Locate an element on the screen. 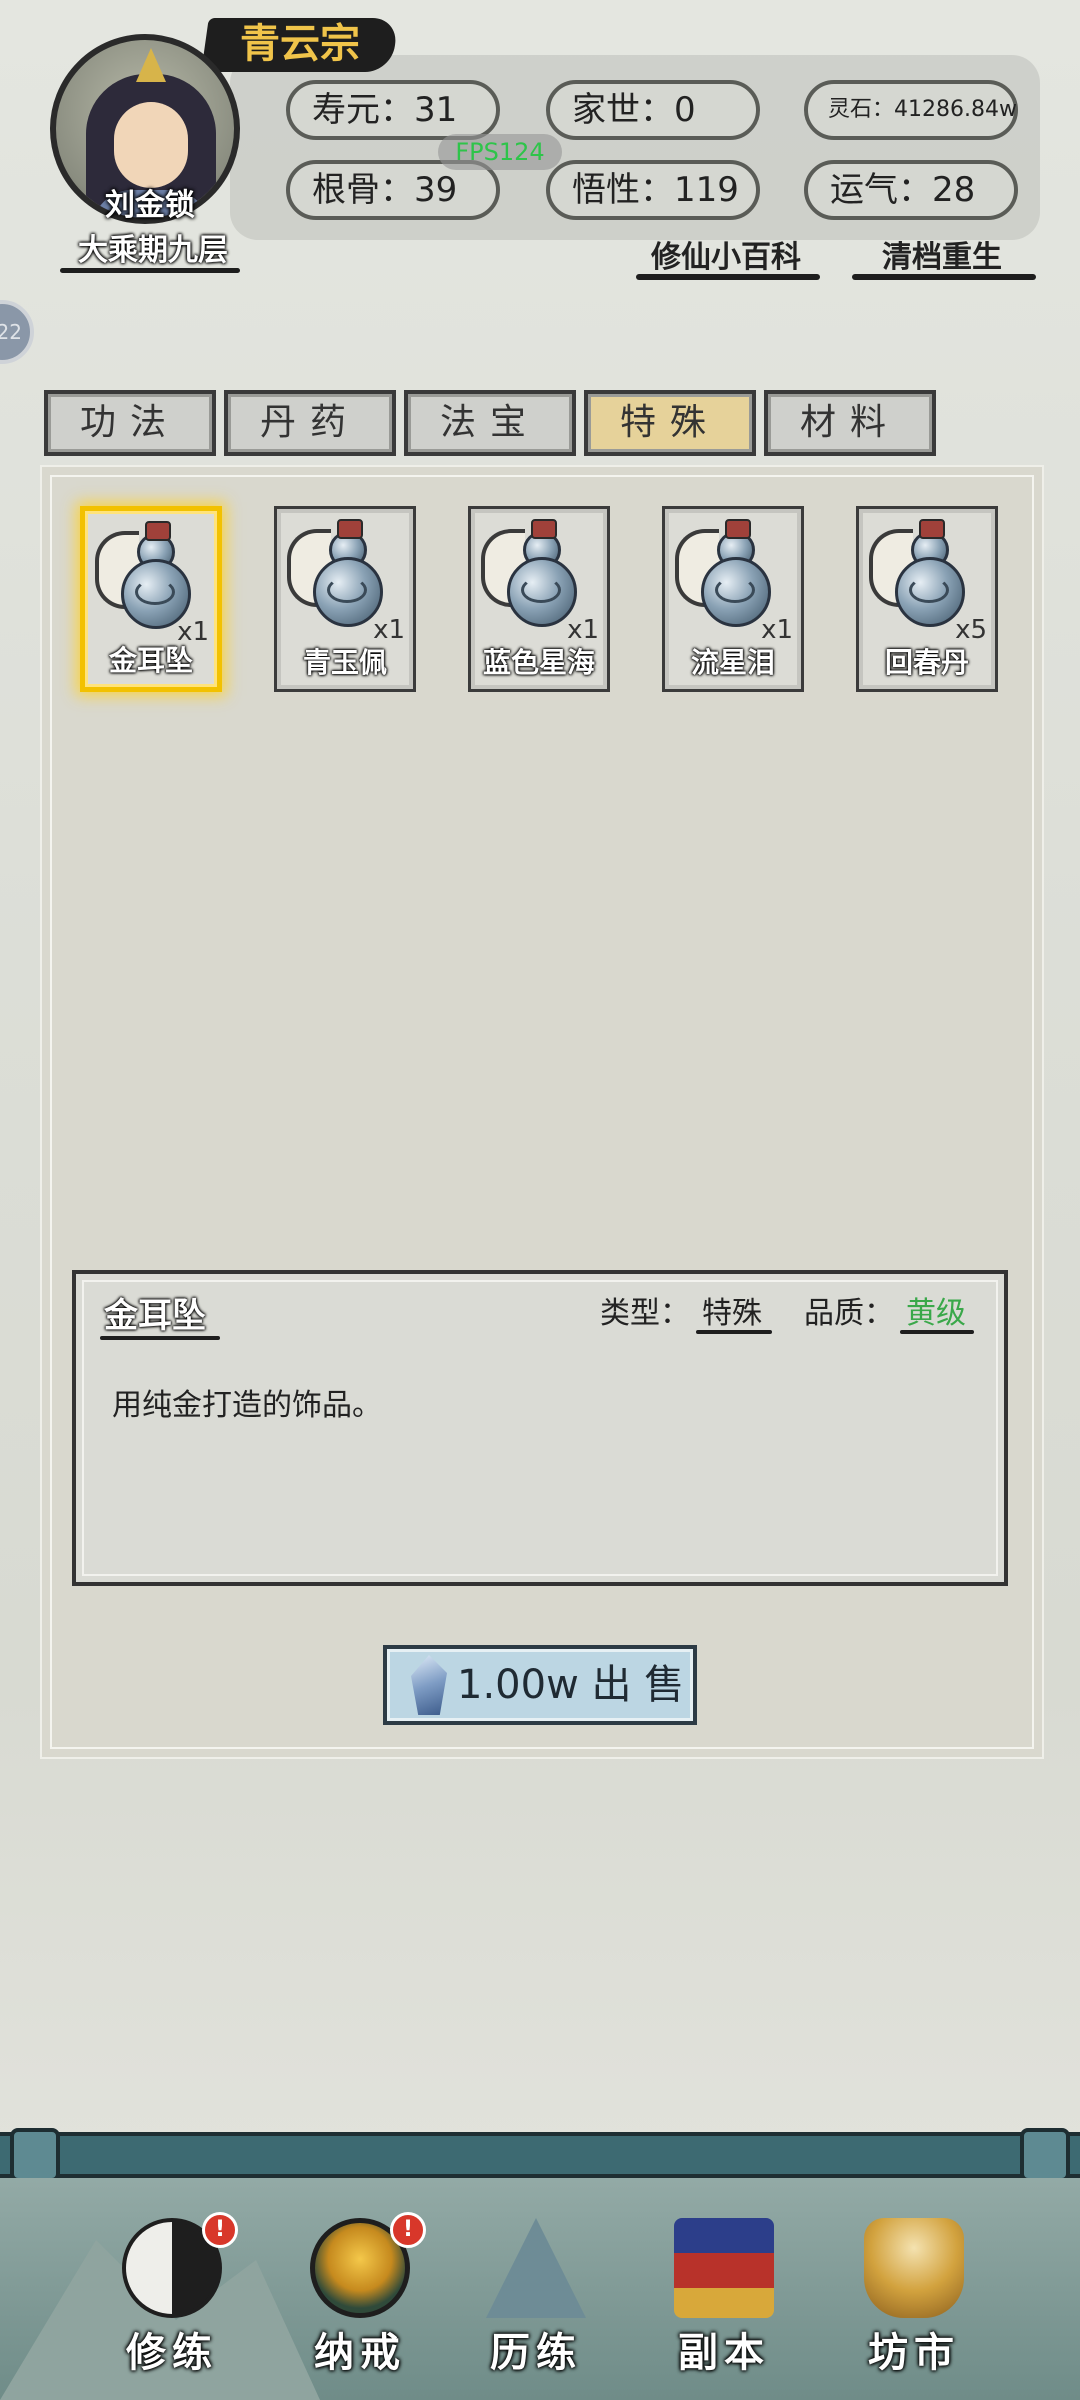 This screenshot has width=1080, height=2400. avatar-crown is located at coordinates (151, 65).